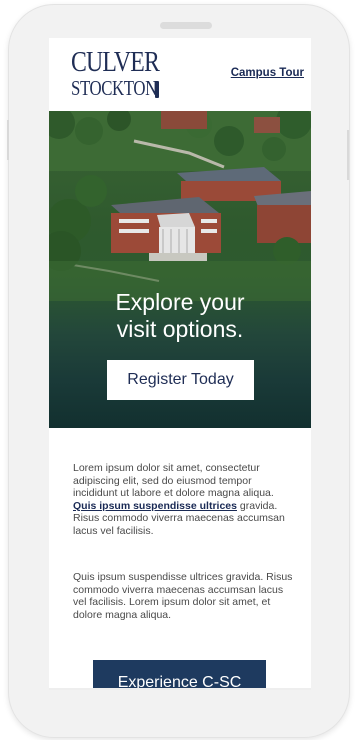 This screenshot has width=356, height=740. I want to click on culver-stockton-logo: CULVER STOCKTON, so click(116, 75).